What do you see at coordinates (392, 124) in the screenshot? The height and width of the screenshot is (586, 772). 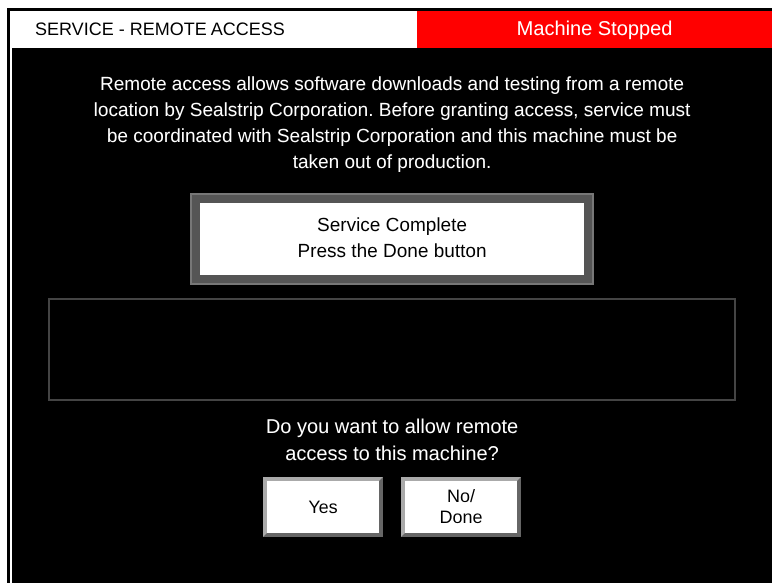 I see `description-text: Remote access allows software downloads and testing from a remote location by Sealstrip Corporation. Before granting access, service must be coordinated with Sealstrip Corporation and this machine must be taken out of production.` at bounding box center [392, 124].